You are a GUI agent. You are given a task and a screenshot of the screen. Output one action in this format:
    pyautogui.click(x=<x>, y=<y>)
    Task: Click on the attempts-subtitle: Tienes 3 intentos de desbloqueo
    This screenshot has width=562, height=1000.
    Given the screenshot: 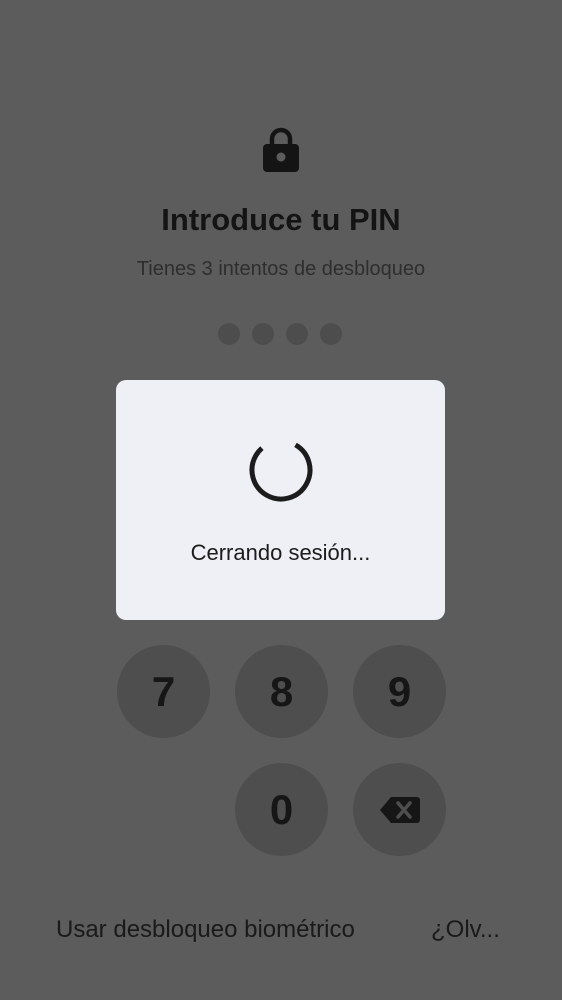 What is the action you would take?
    pyautogui.click(x=281, y=269)
    